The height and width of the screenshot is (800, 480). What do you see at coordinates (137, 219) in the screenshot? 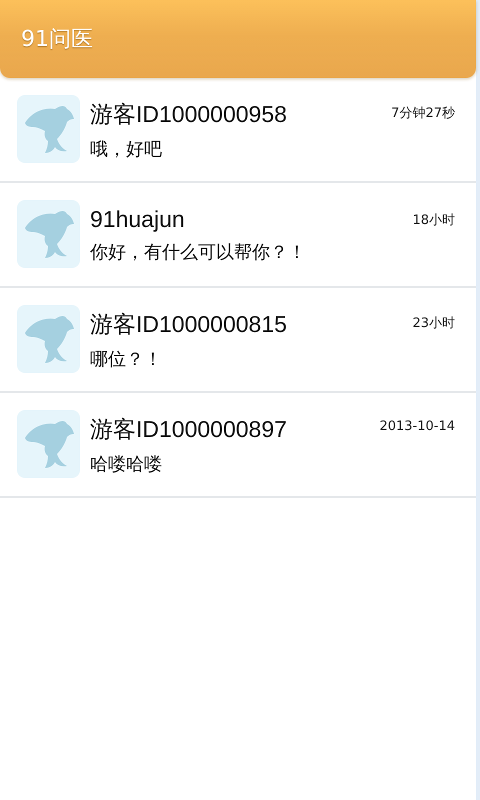
I see `contact-name: 91huajun` at bounding box center [137, 219].